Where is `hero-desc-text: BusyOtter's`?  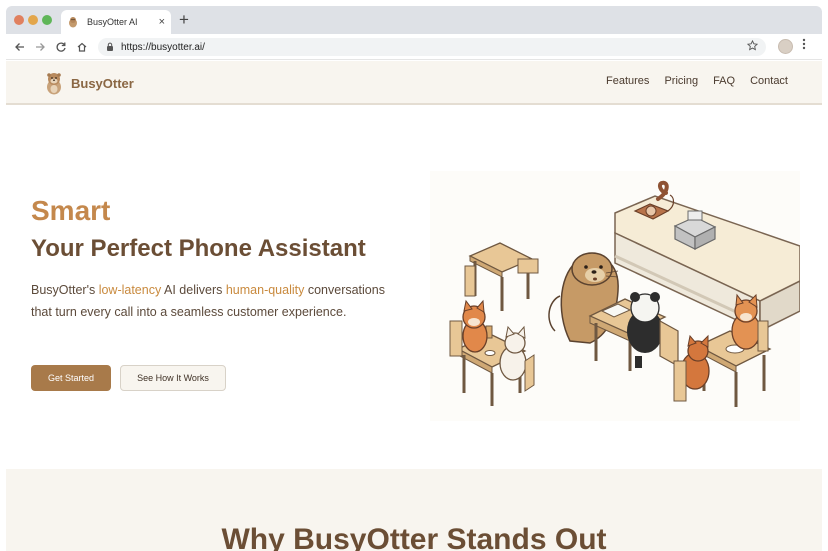
hero-desc-text: BusyOtter's is located at coordinates (65, 290).